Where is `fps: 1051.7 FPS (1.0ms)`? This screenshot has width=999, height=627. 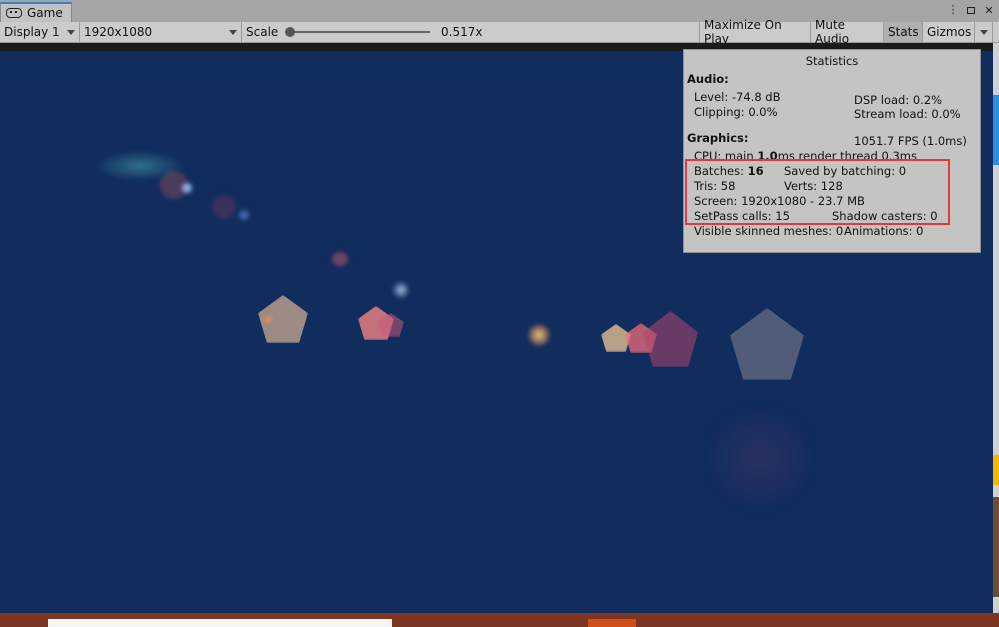 fps: 1051.7 FPS (1.0ms) is located at coordinates (910, 141).